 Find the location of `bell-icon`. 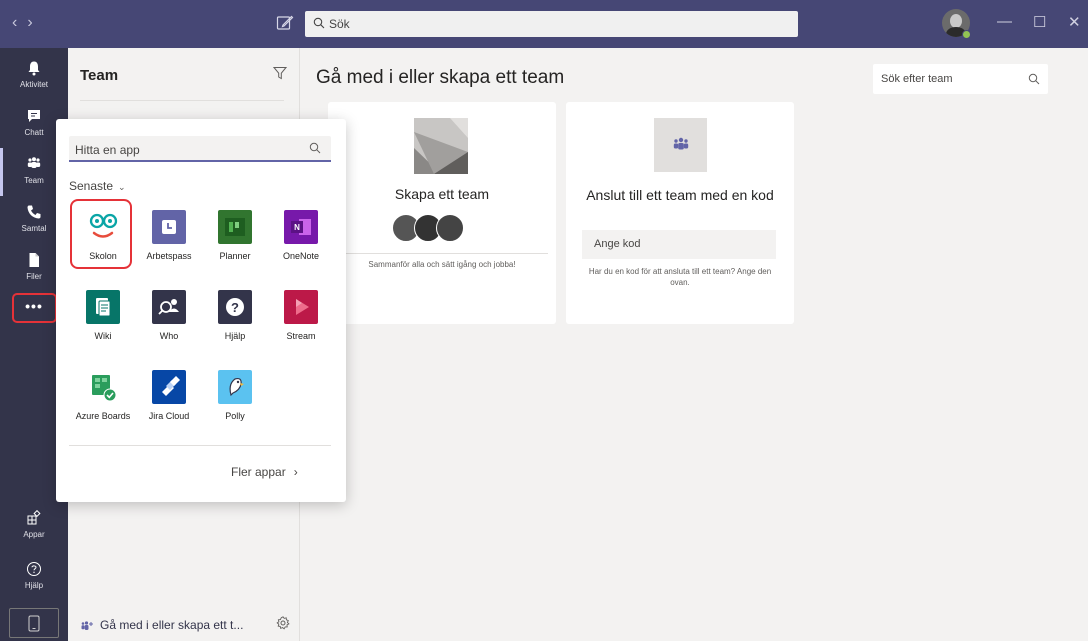

bell-icon is located at coordinates (34, 68).